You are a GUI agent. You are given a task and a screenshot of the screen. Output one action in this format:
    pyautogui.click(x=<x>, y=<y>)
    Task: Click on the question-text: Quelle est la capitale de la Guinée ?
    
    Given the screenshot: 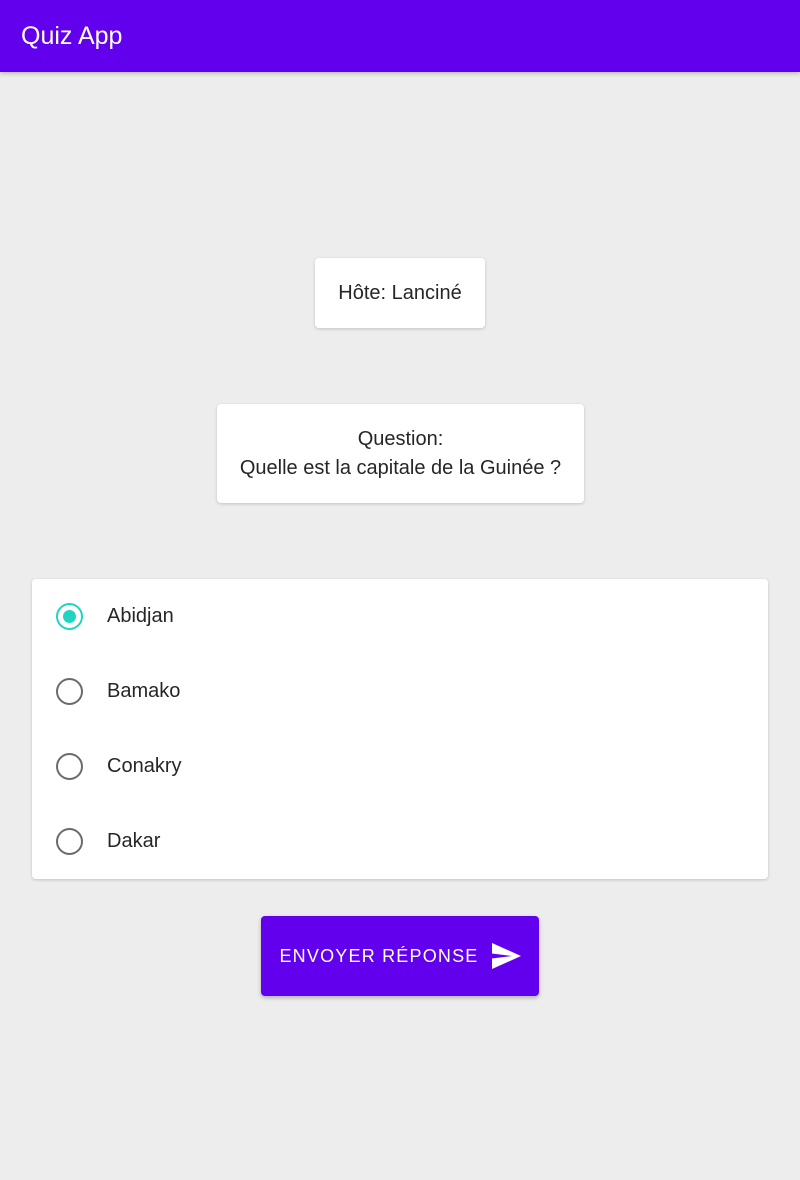 What is the action you would take?
    pyautogui.click(x=400, y=467)
    